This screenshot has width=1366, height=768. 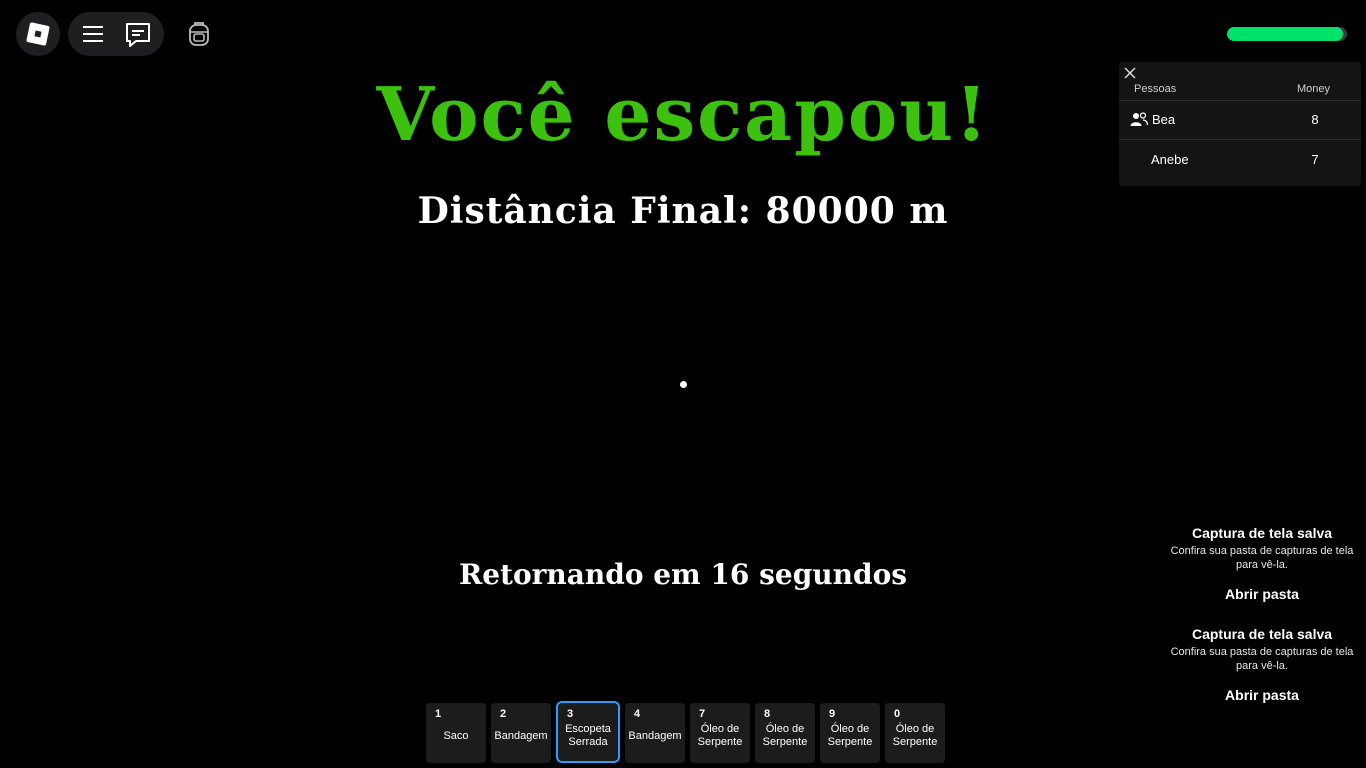 What do you see at coordinates (94, 34) in the screenshot?
I see `menu-icon` at bounding box center [94, 34].